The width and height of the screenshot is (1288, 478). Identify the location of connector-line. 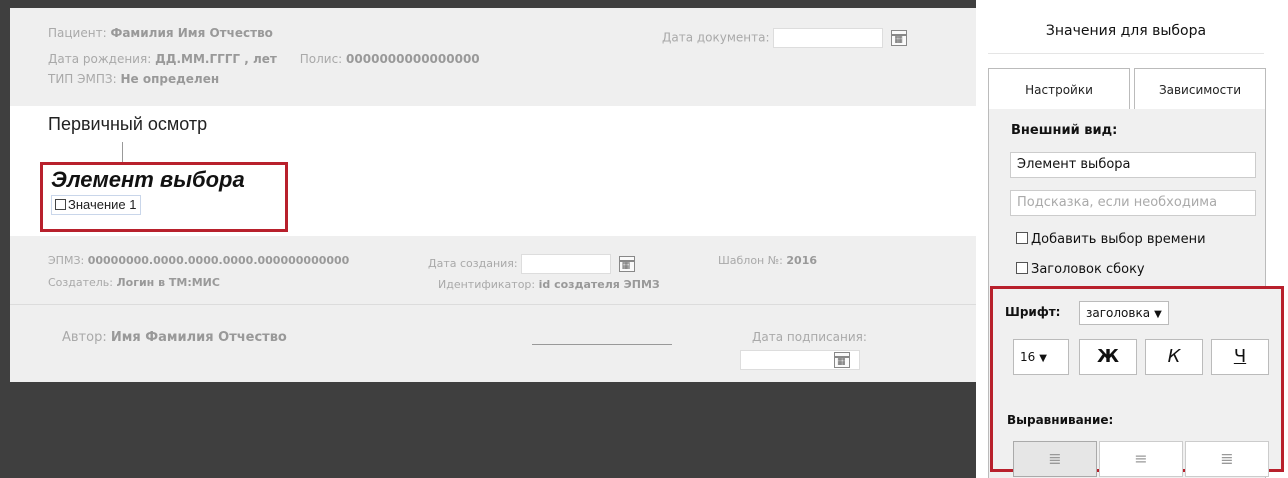
(122, 153).